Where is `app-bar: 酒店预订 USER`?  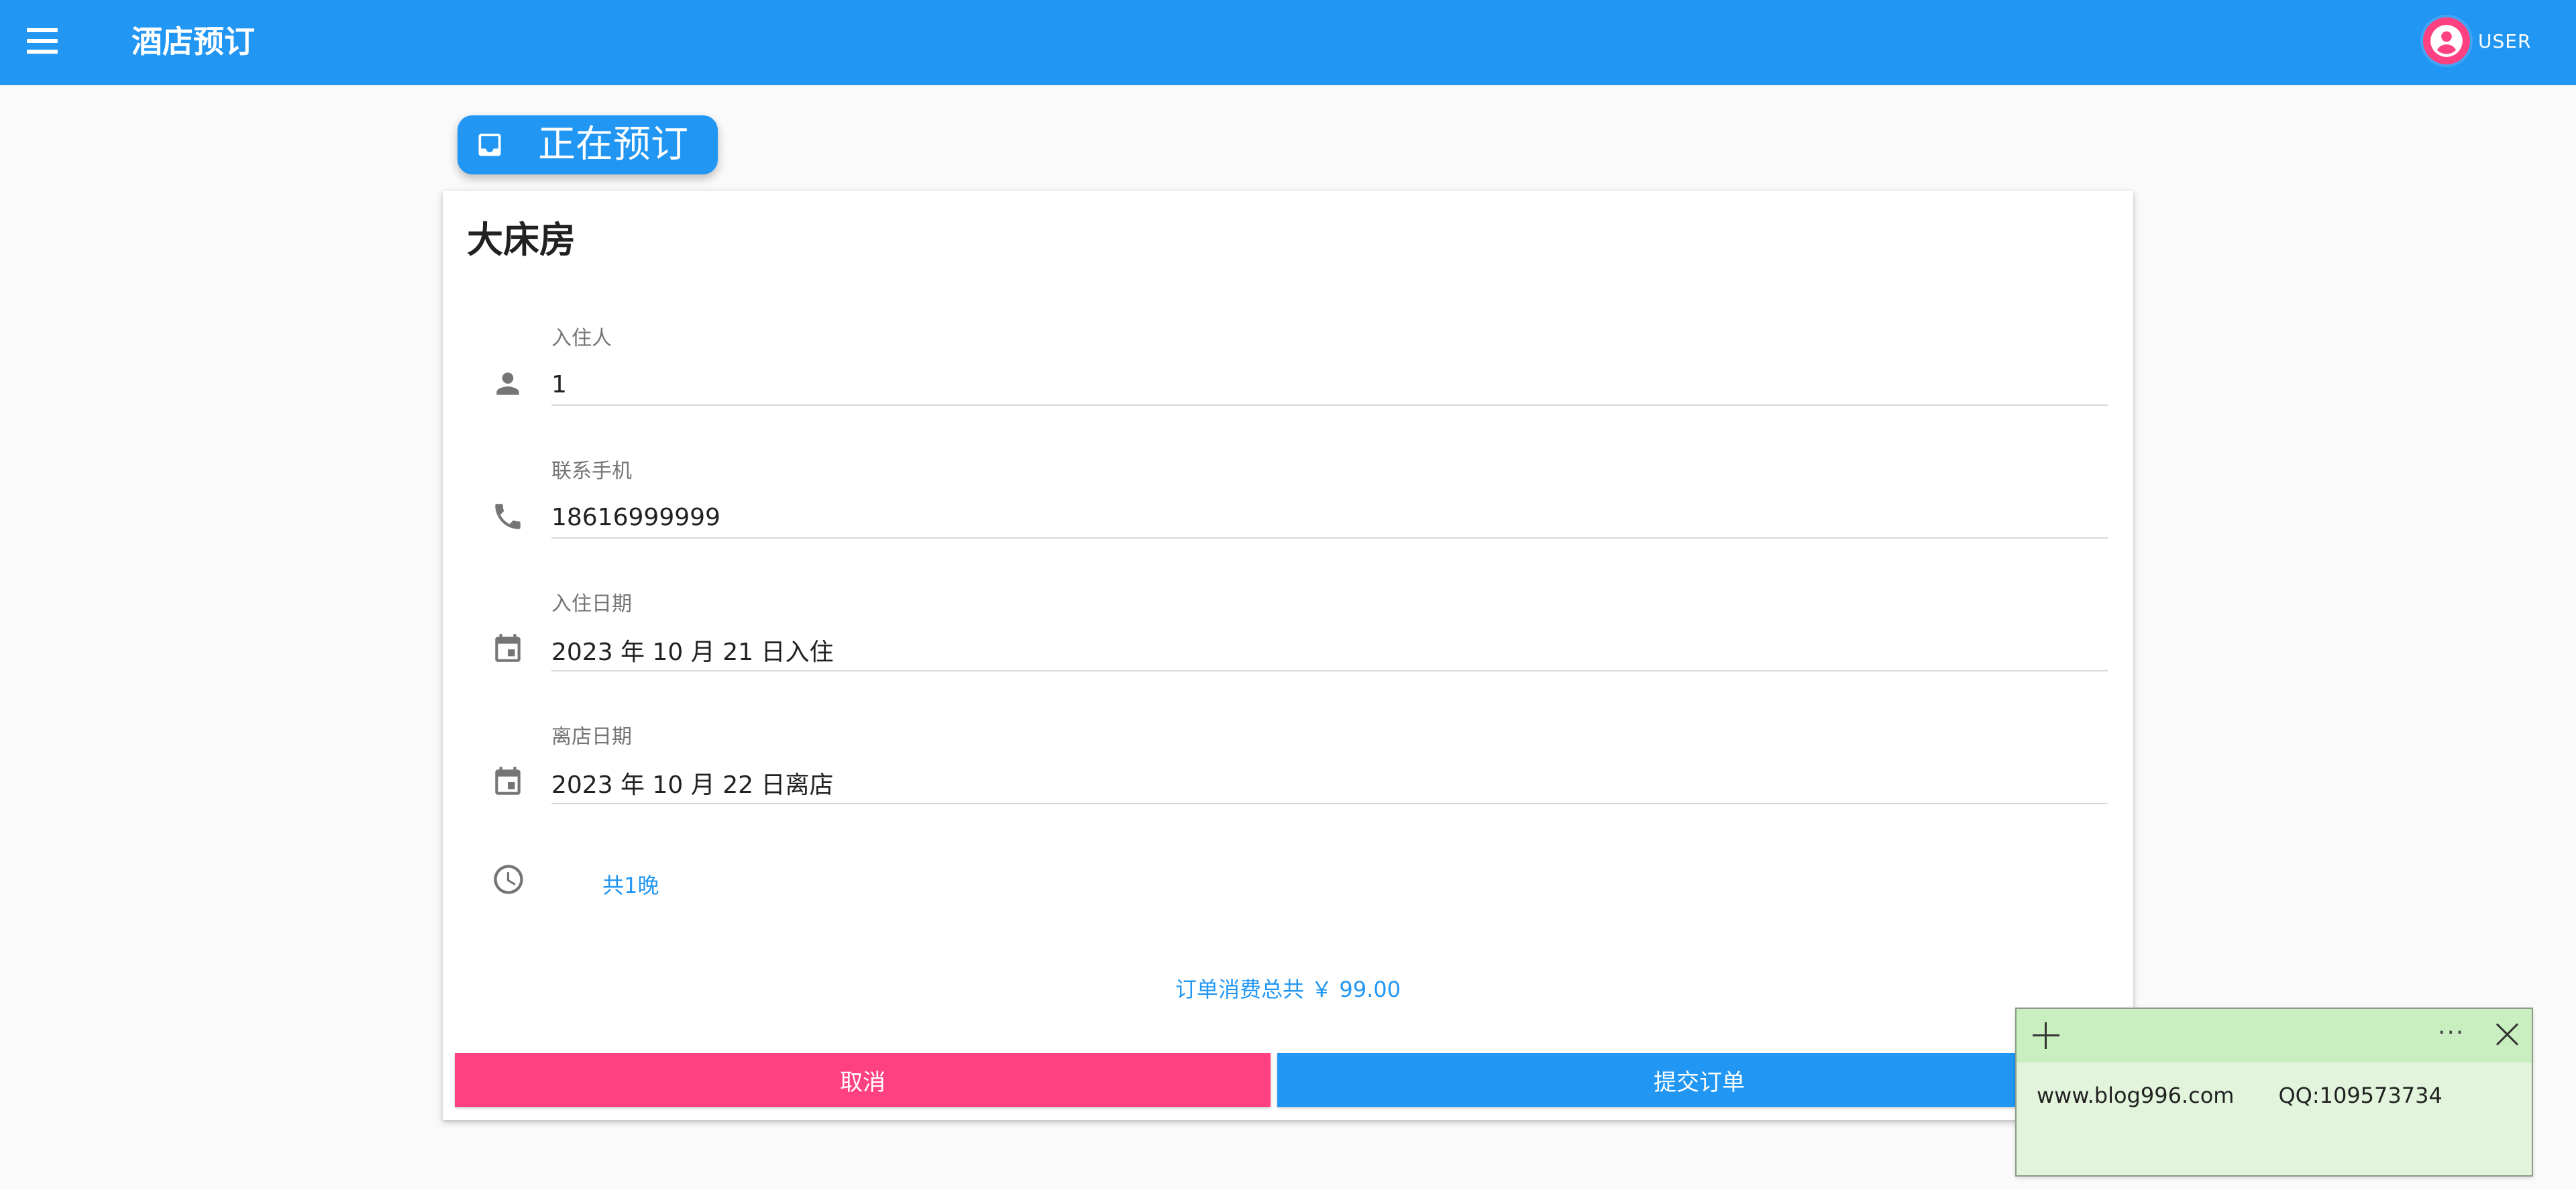 app-bar: 酒店预订 USER is located at coordinates (1288, 42).